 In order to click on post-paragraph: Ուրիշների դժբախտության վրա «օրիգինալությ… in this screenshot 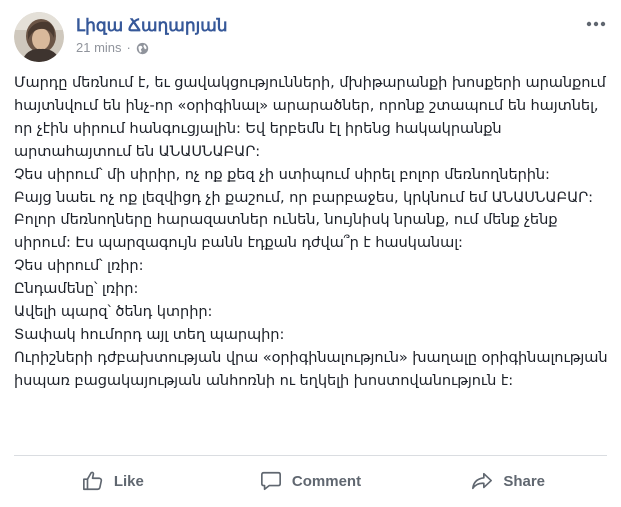, I will do `click(311, 368)`.